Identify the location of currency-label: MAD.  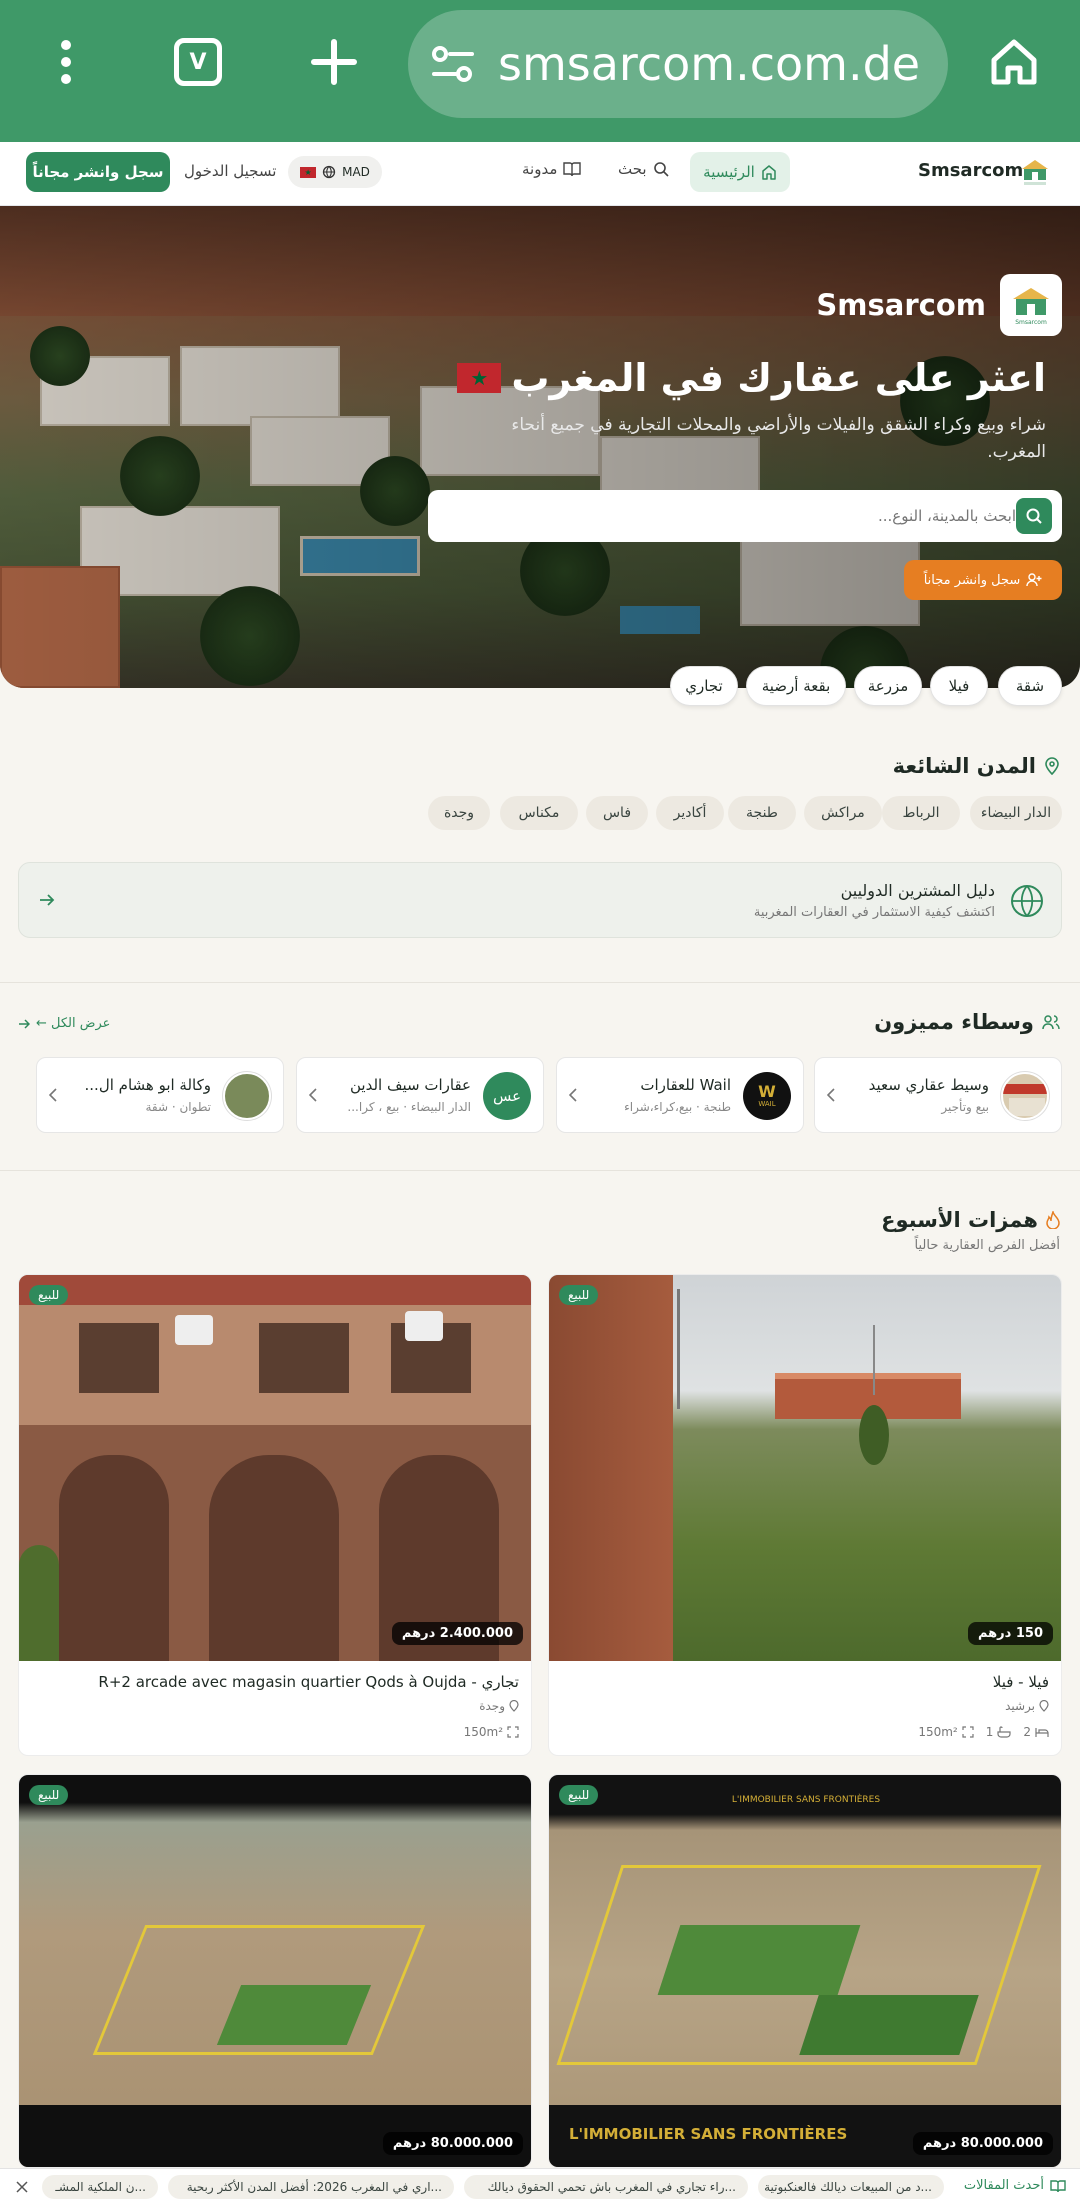
(356, 172).